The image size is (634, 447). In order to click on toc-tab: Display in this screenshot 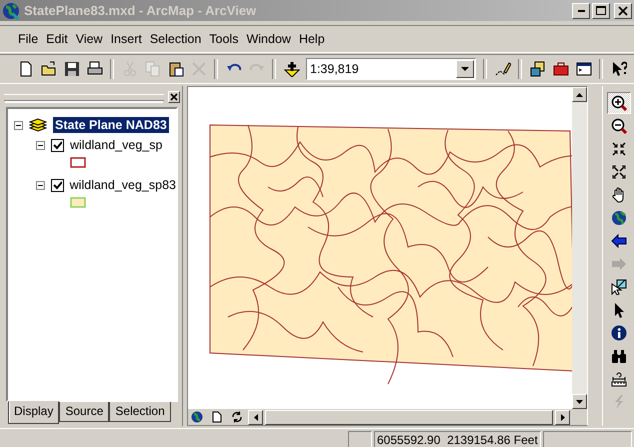, I will do `click(34, 412)`.